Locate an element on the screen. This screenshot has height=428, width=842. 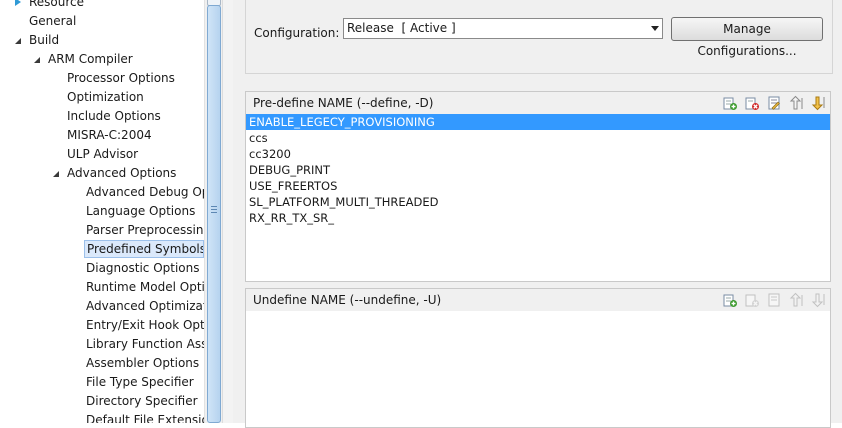
tree-item: Processor Options is located at coordinates (121, 78).